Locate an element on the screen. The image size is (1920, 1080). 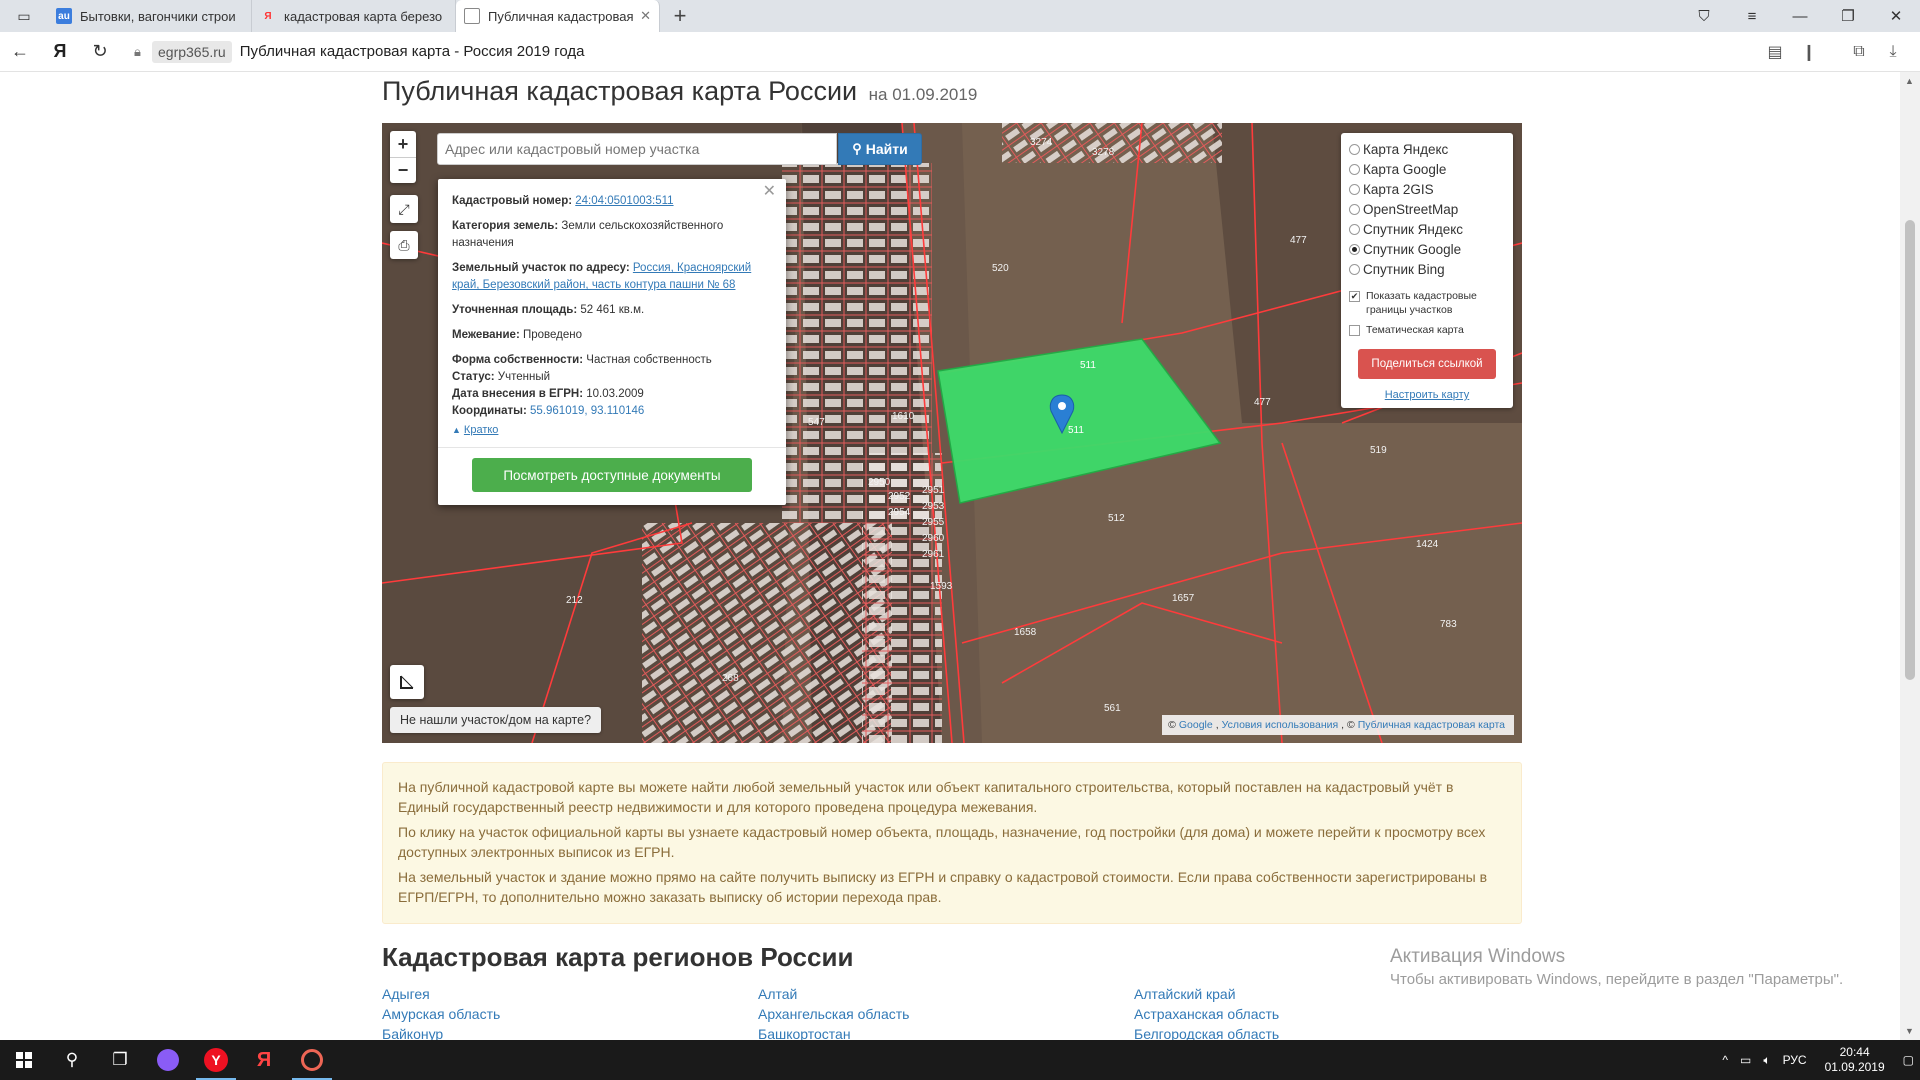
scroll-up-icon: ▲ is located at coordinates (1909, 81).